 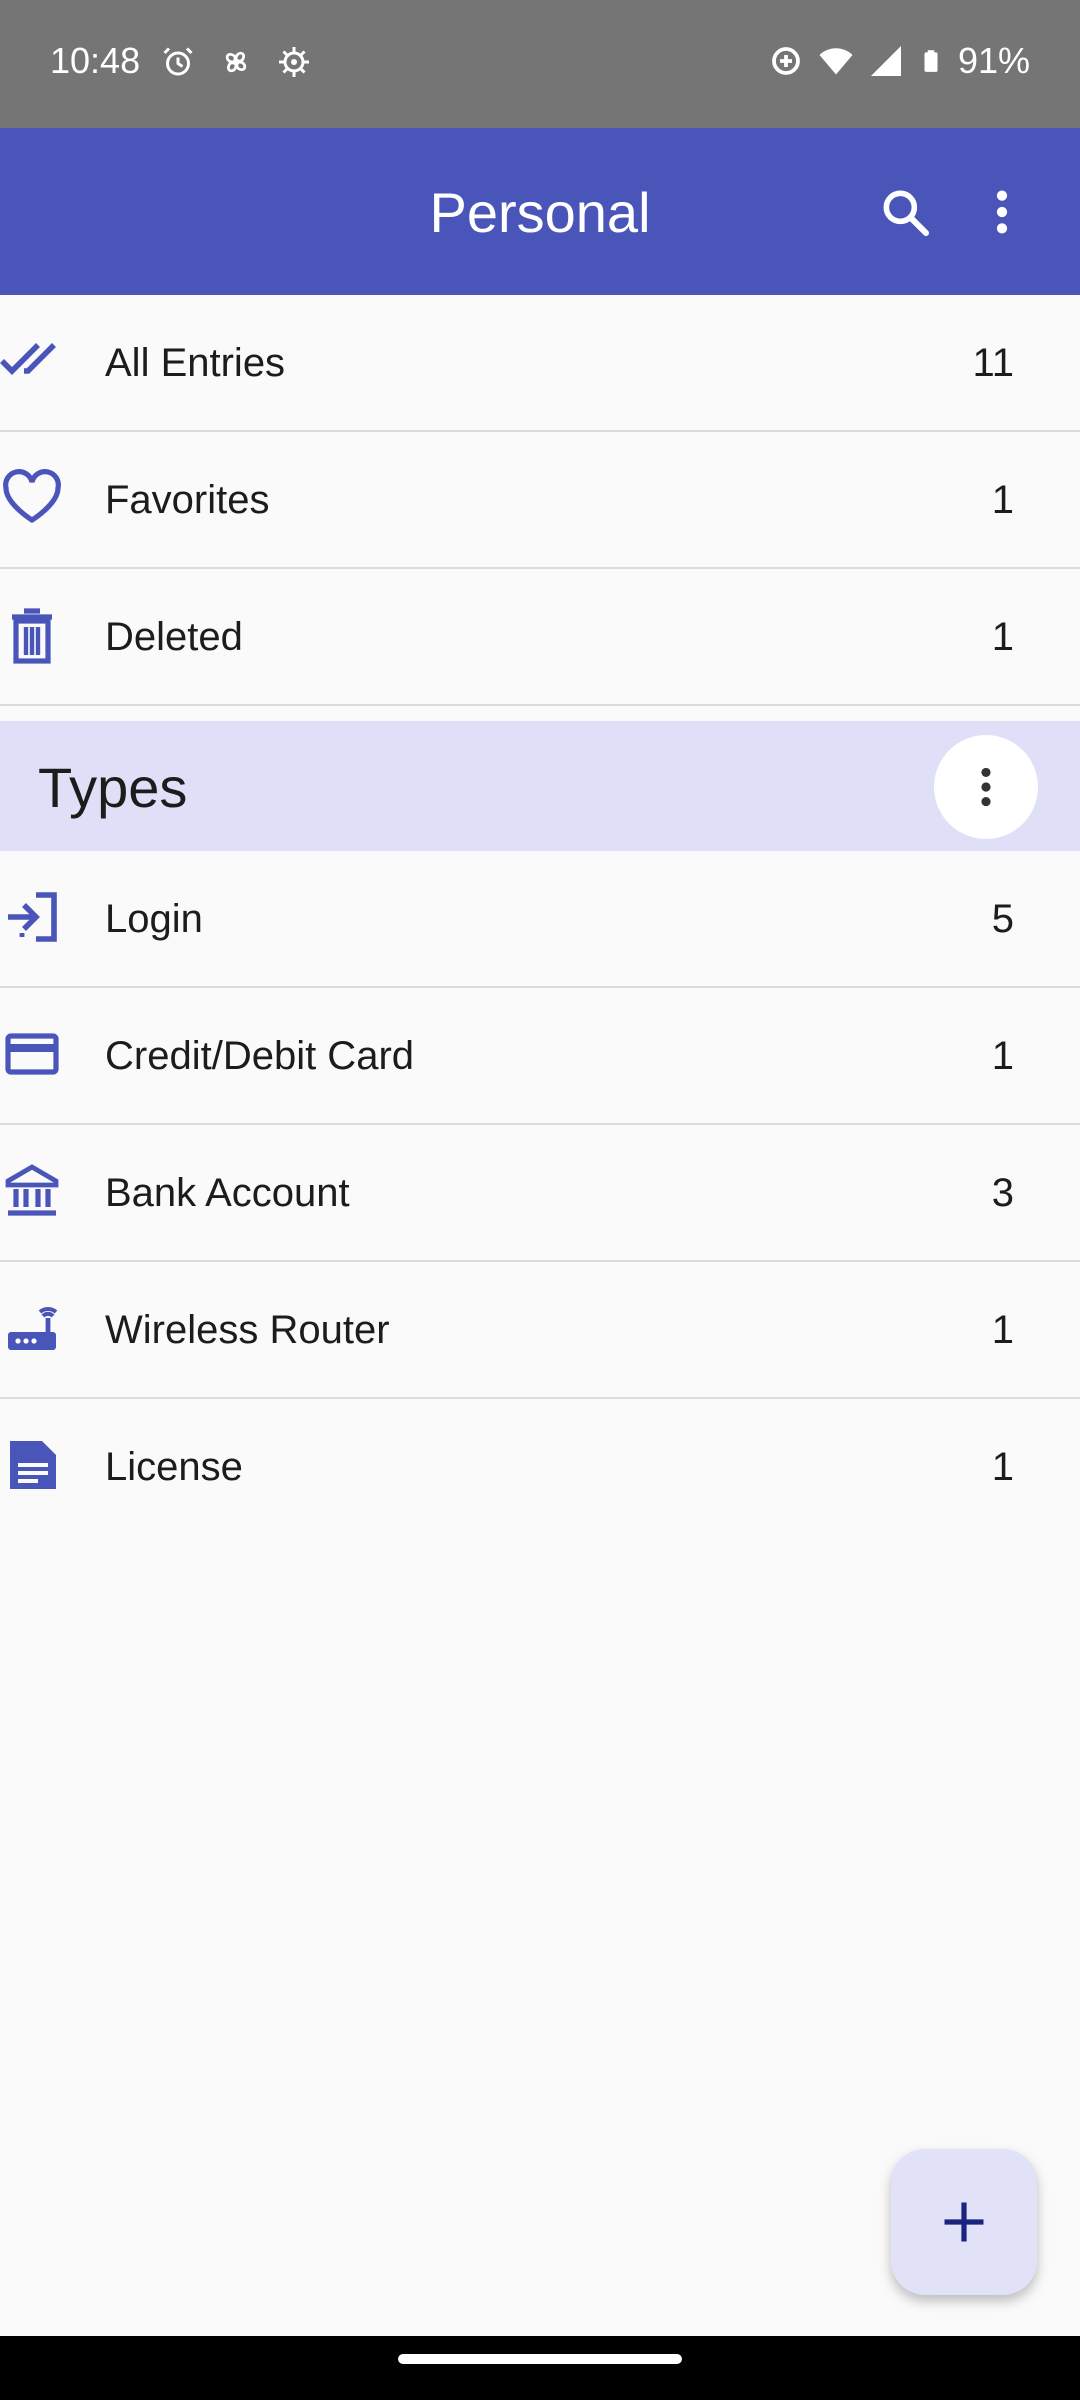 What do you see at coordinates (32, 496) in the screenshot?
I see `heart-icon` at bounding box center [32, 496].